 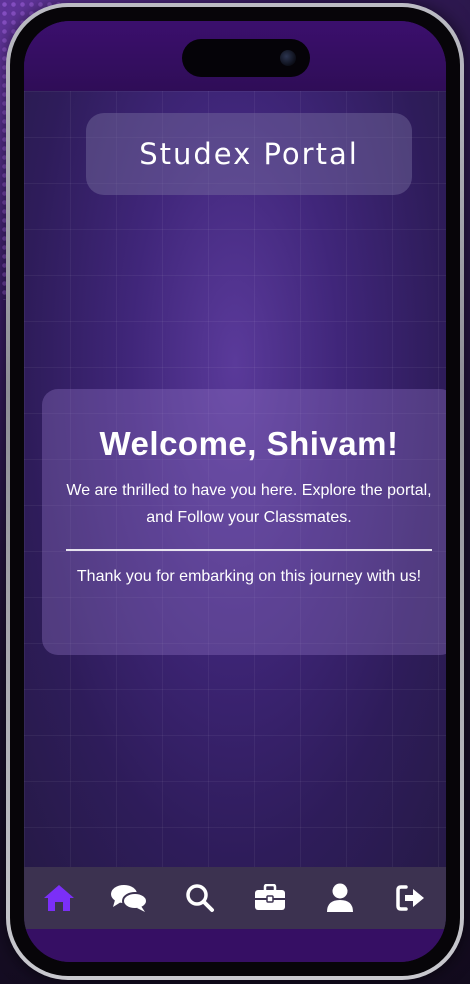 I want to click on briefcase-icon, so click(x=270, y=897).